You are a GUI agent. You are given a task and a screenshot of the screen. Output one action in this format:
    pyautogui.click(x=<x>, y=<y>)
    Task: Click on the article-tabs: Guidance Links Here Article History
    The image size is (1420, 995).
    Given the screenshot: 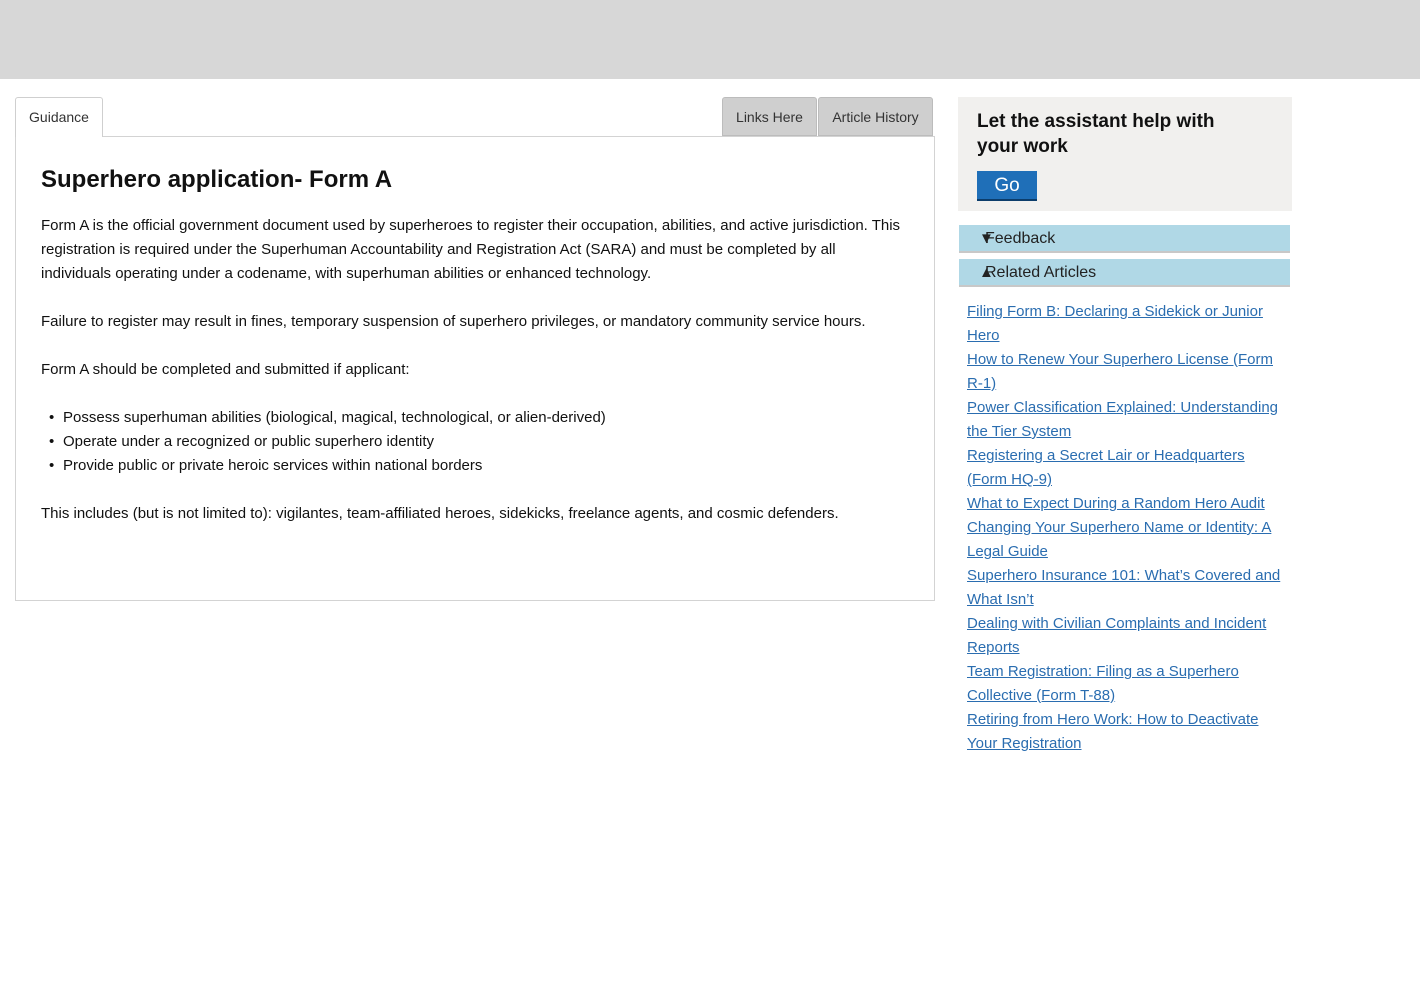 What is the action you would take?
    pyautogui.click(x=475, y=117)
    